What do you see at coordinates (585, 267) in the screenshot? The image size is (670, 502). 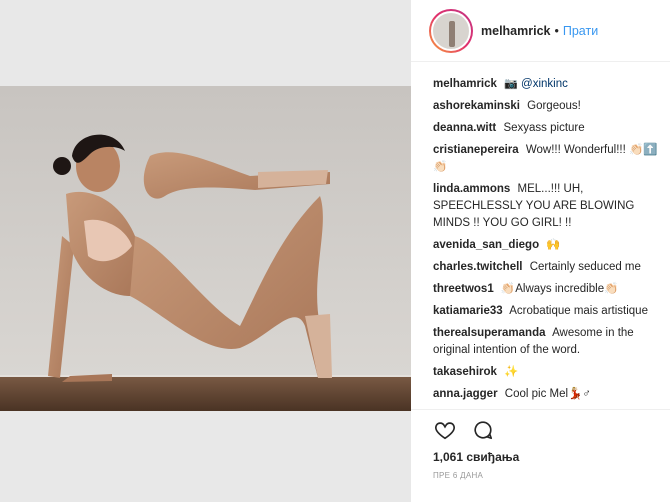 I see `comment-text: Certainly seduced me` at bounding box center [585, 267].